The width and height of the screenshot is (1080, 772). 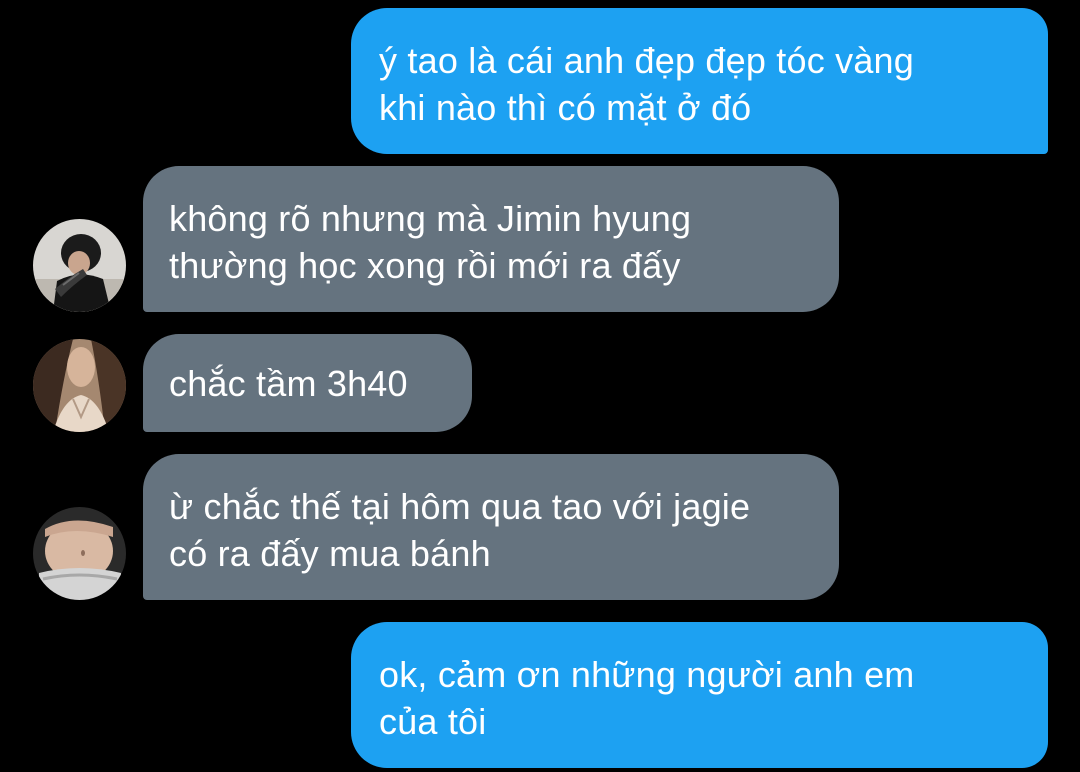 What do you see at coordinates (425, 265) in the screenshot?
I see `message-line: thường học xong rồi mới ra đấy` at bounding box center [425, 265].